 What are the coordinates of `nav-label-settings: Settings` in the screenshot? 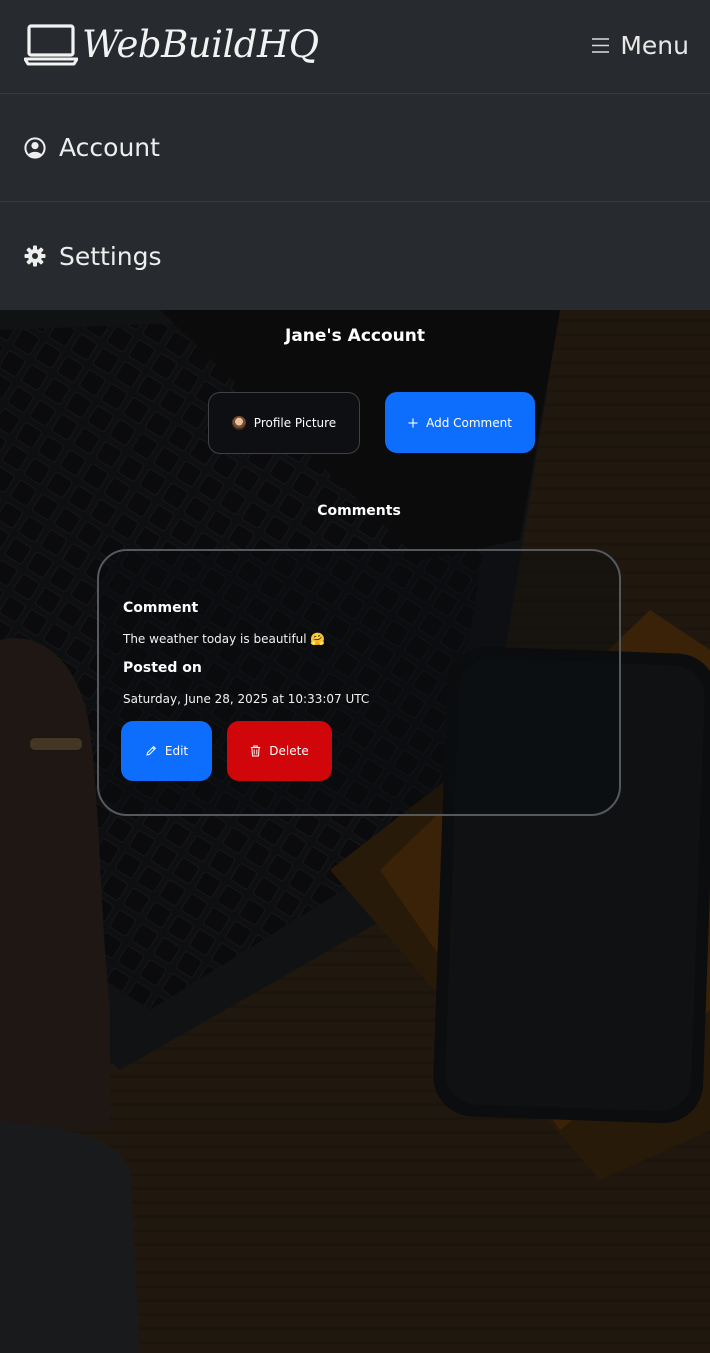 It's located at (110, 256).